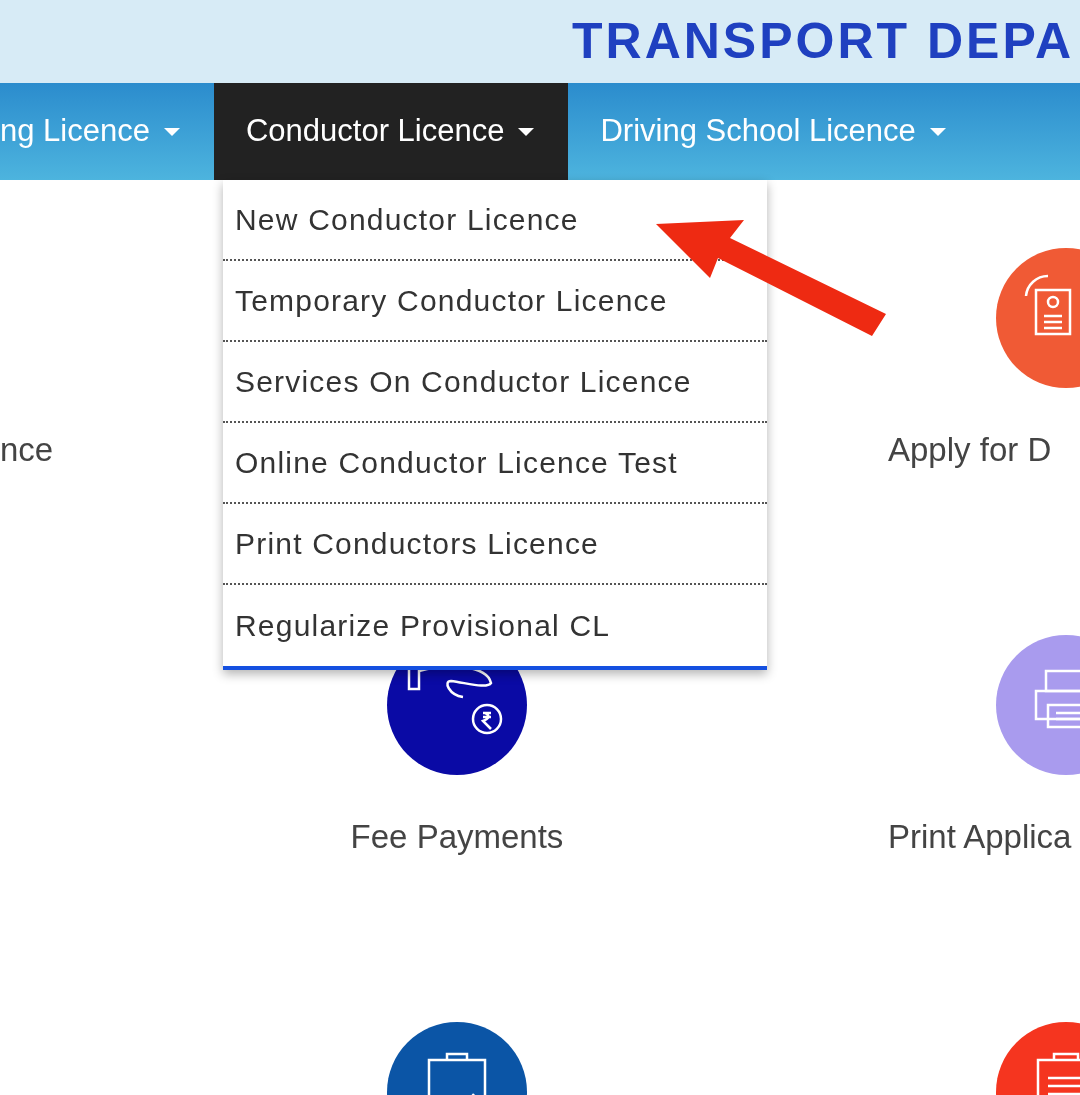 The height and width of the screenshot is (1095, 1080). Describe the element at coordinates (823, 41) in the screenshot. I see `page-title: TRANSPORT DEPA` at that location.